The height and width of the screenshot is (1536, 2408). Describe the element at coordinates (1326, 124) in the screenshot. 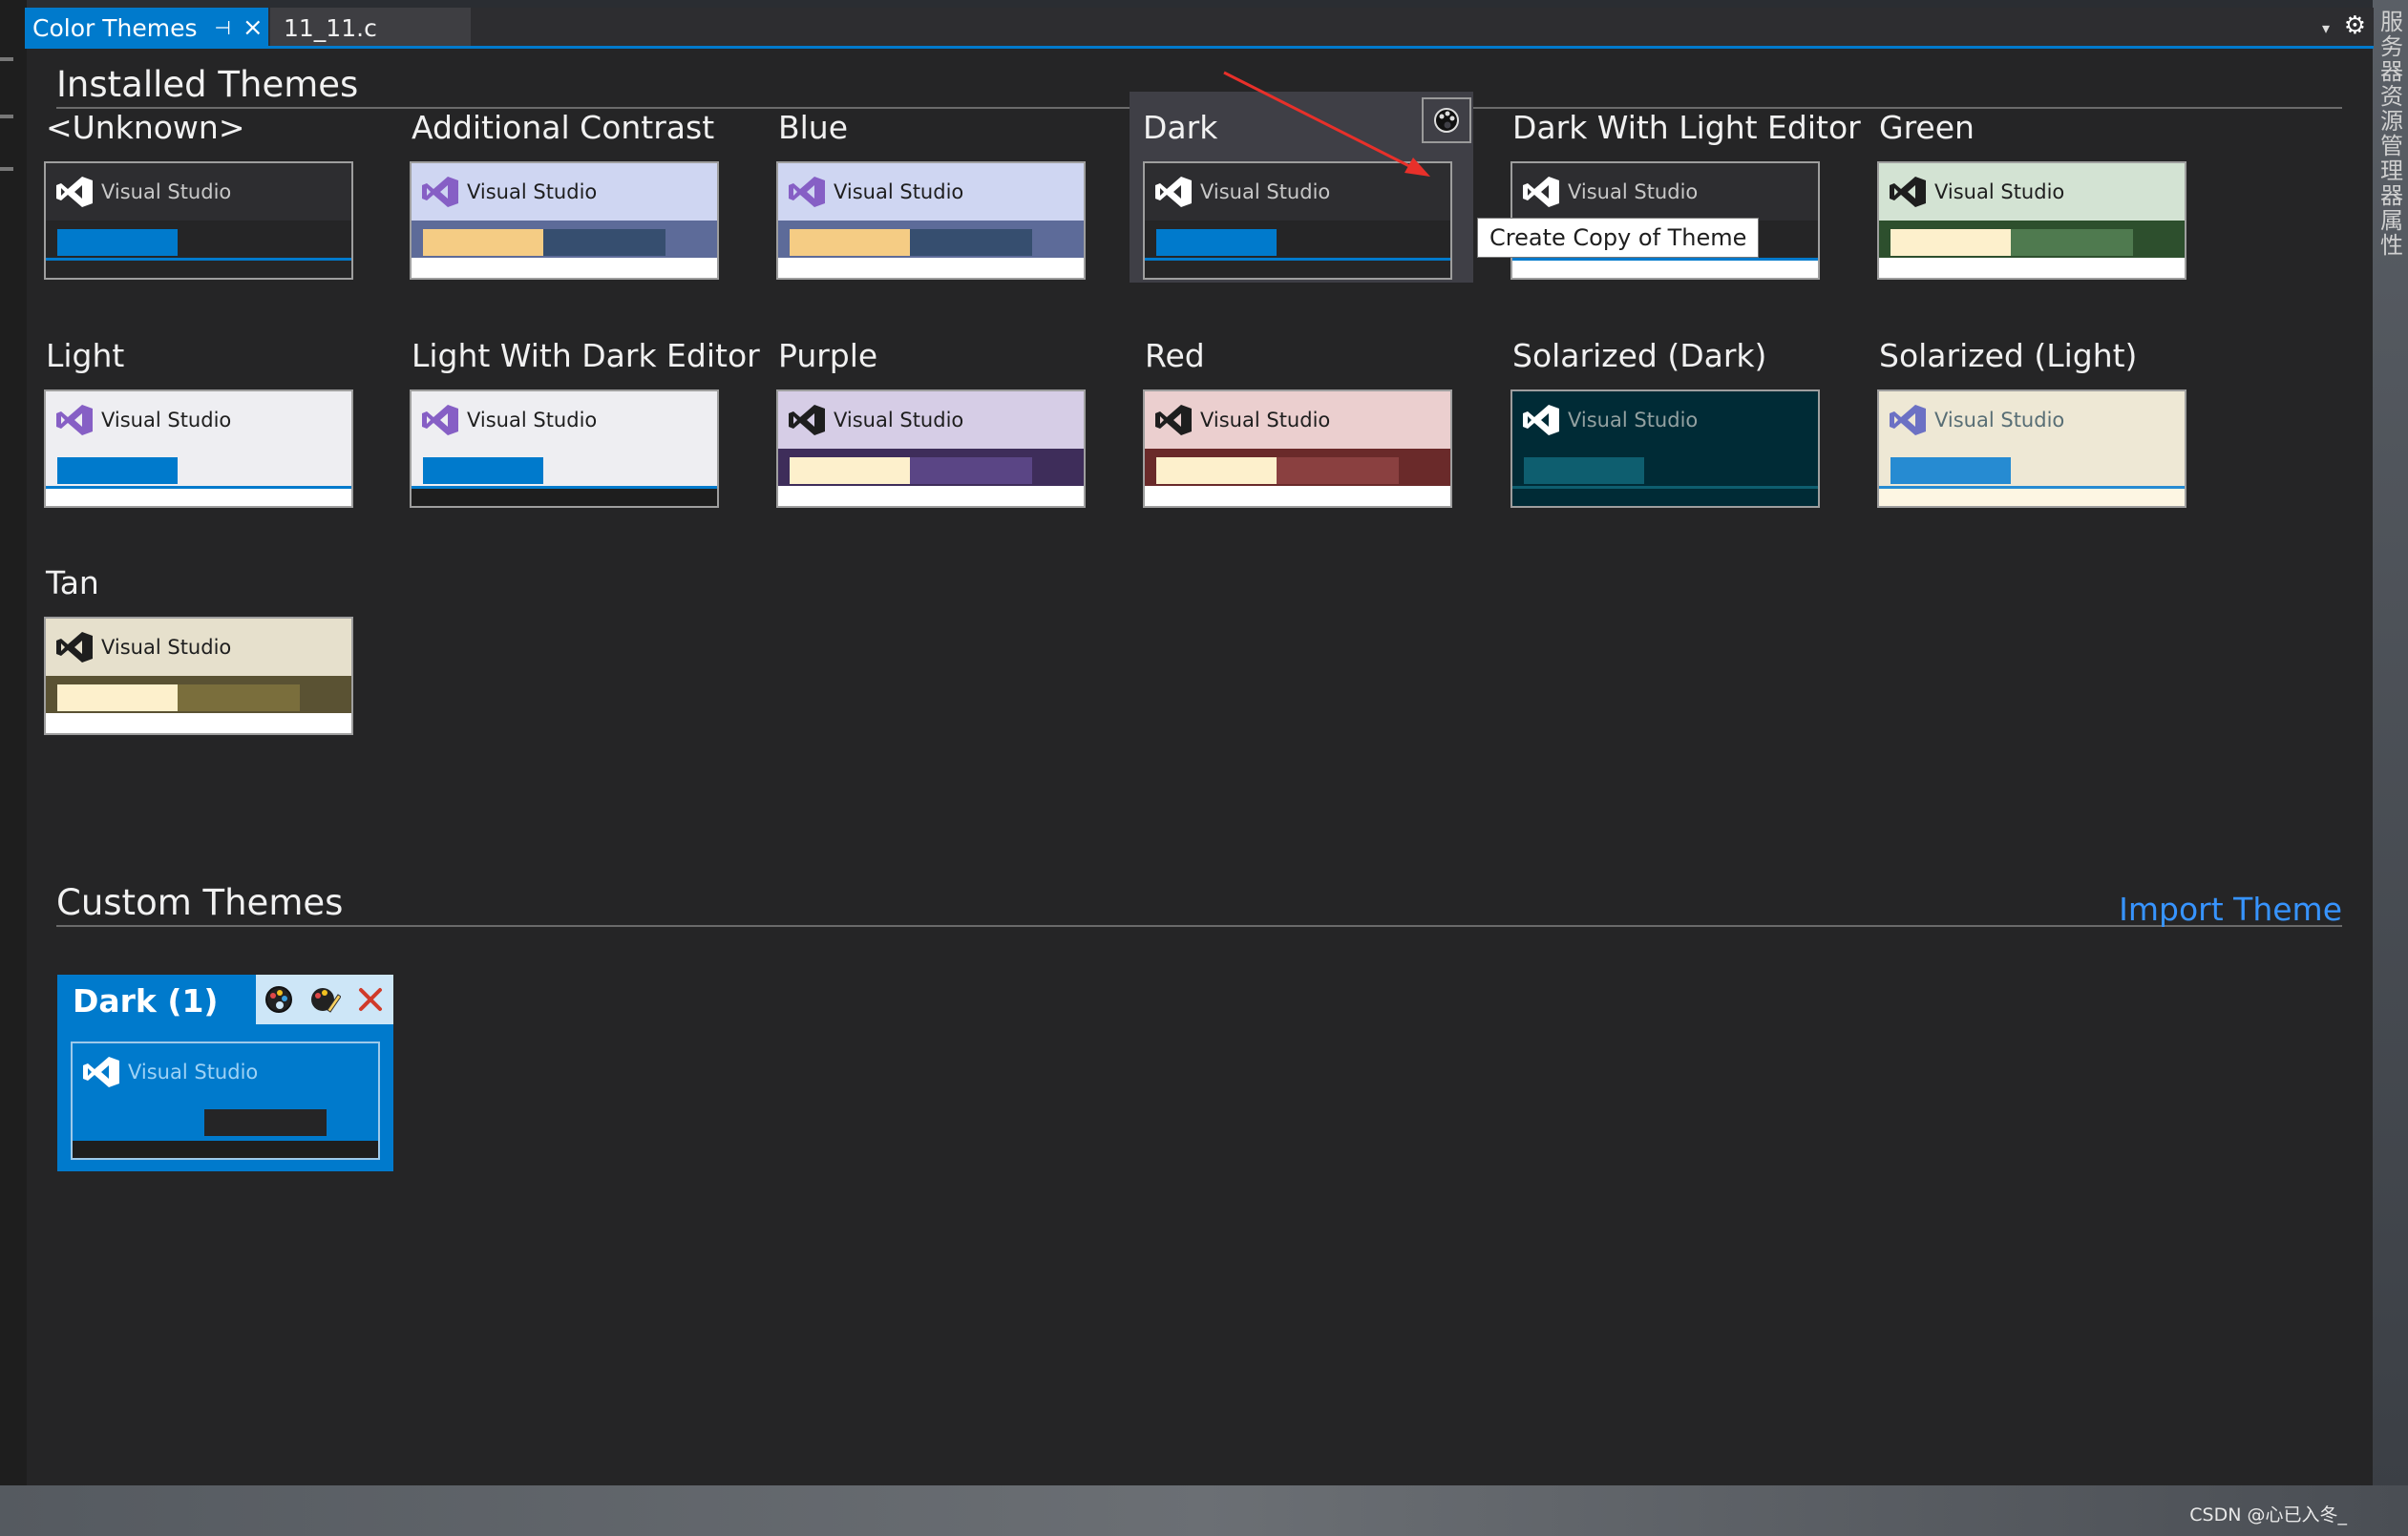

I see `annotation-arrow` at that location.